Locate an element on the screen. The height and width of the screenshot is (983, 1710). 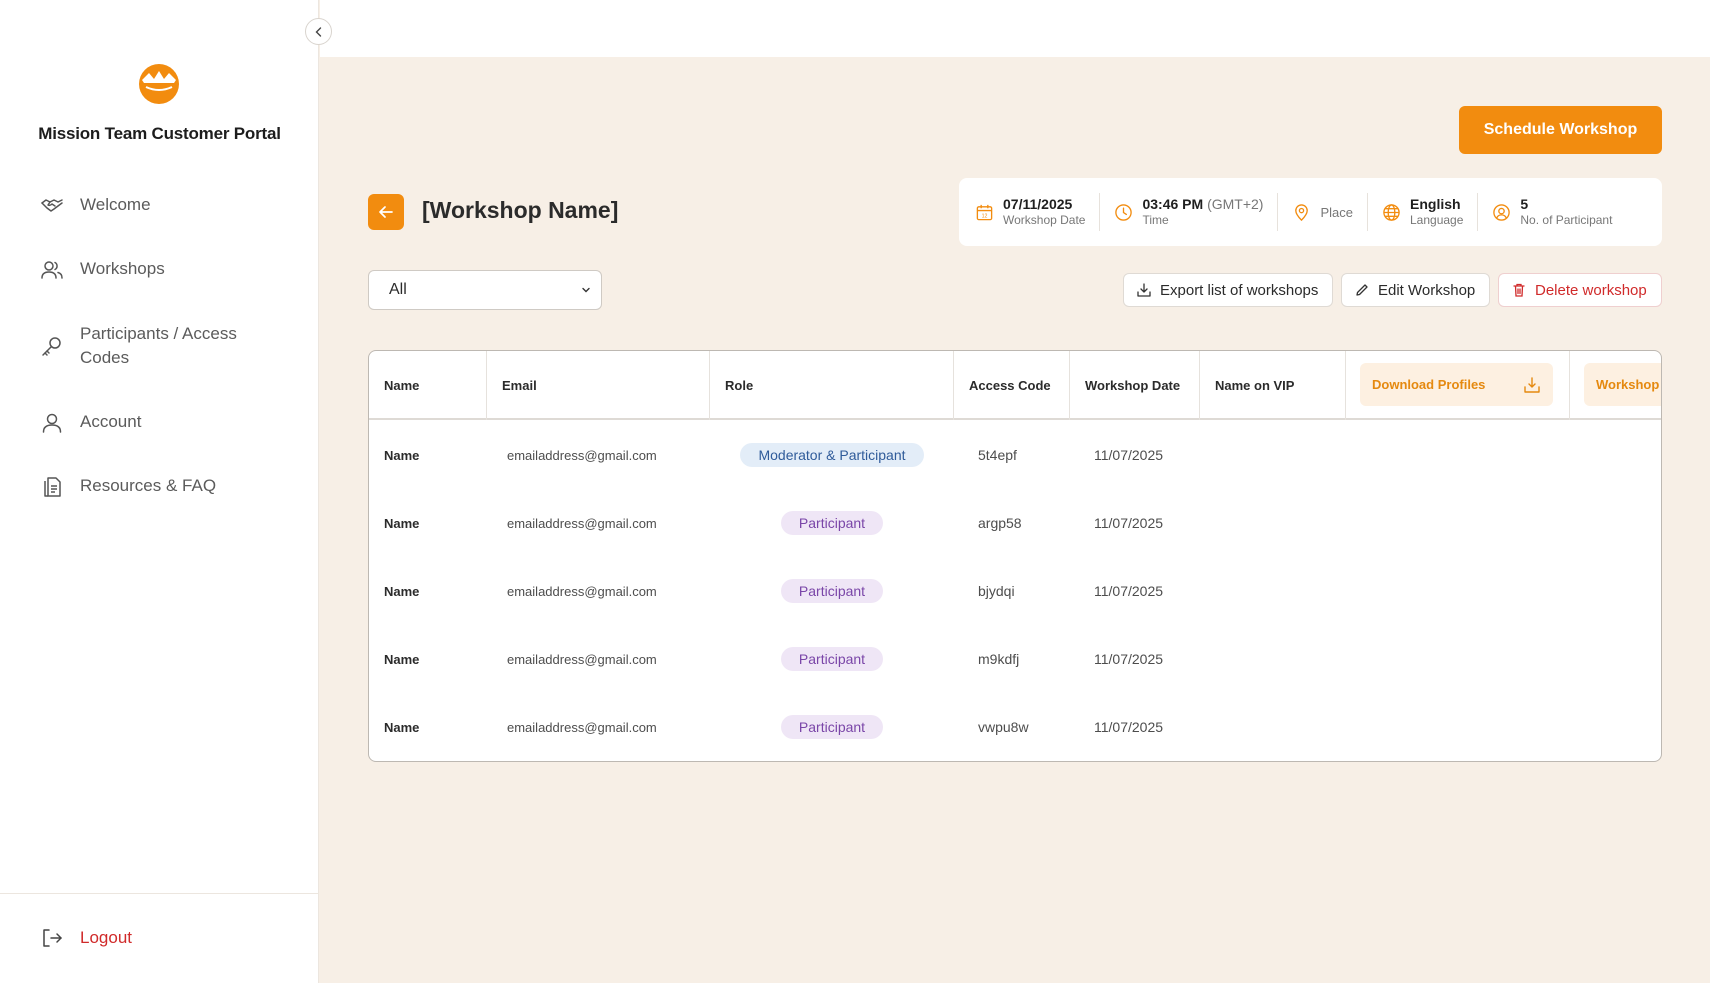
sidebar-item-welcome: Welcome is located at coordinates (95, 205).